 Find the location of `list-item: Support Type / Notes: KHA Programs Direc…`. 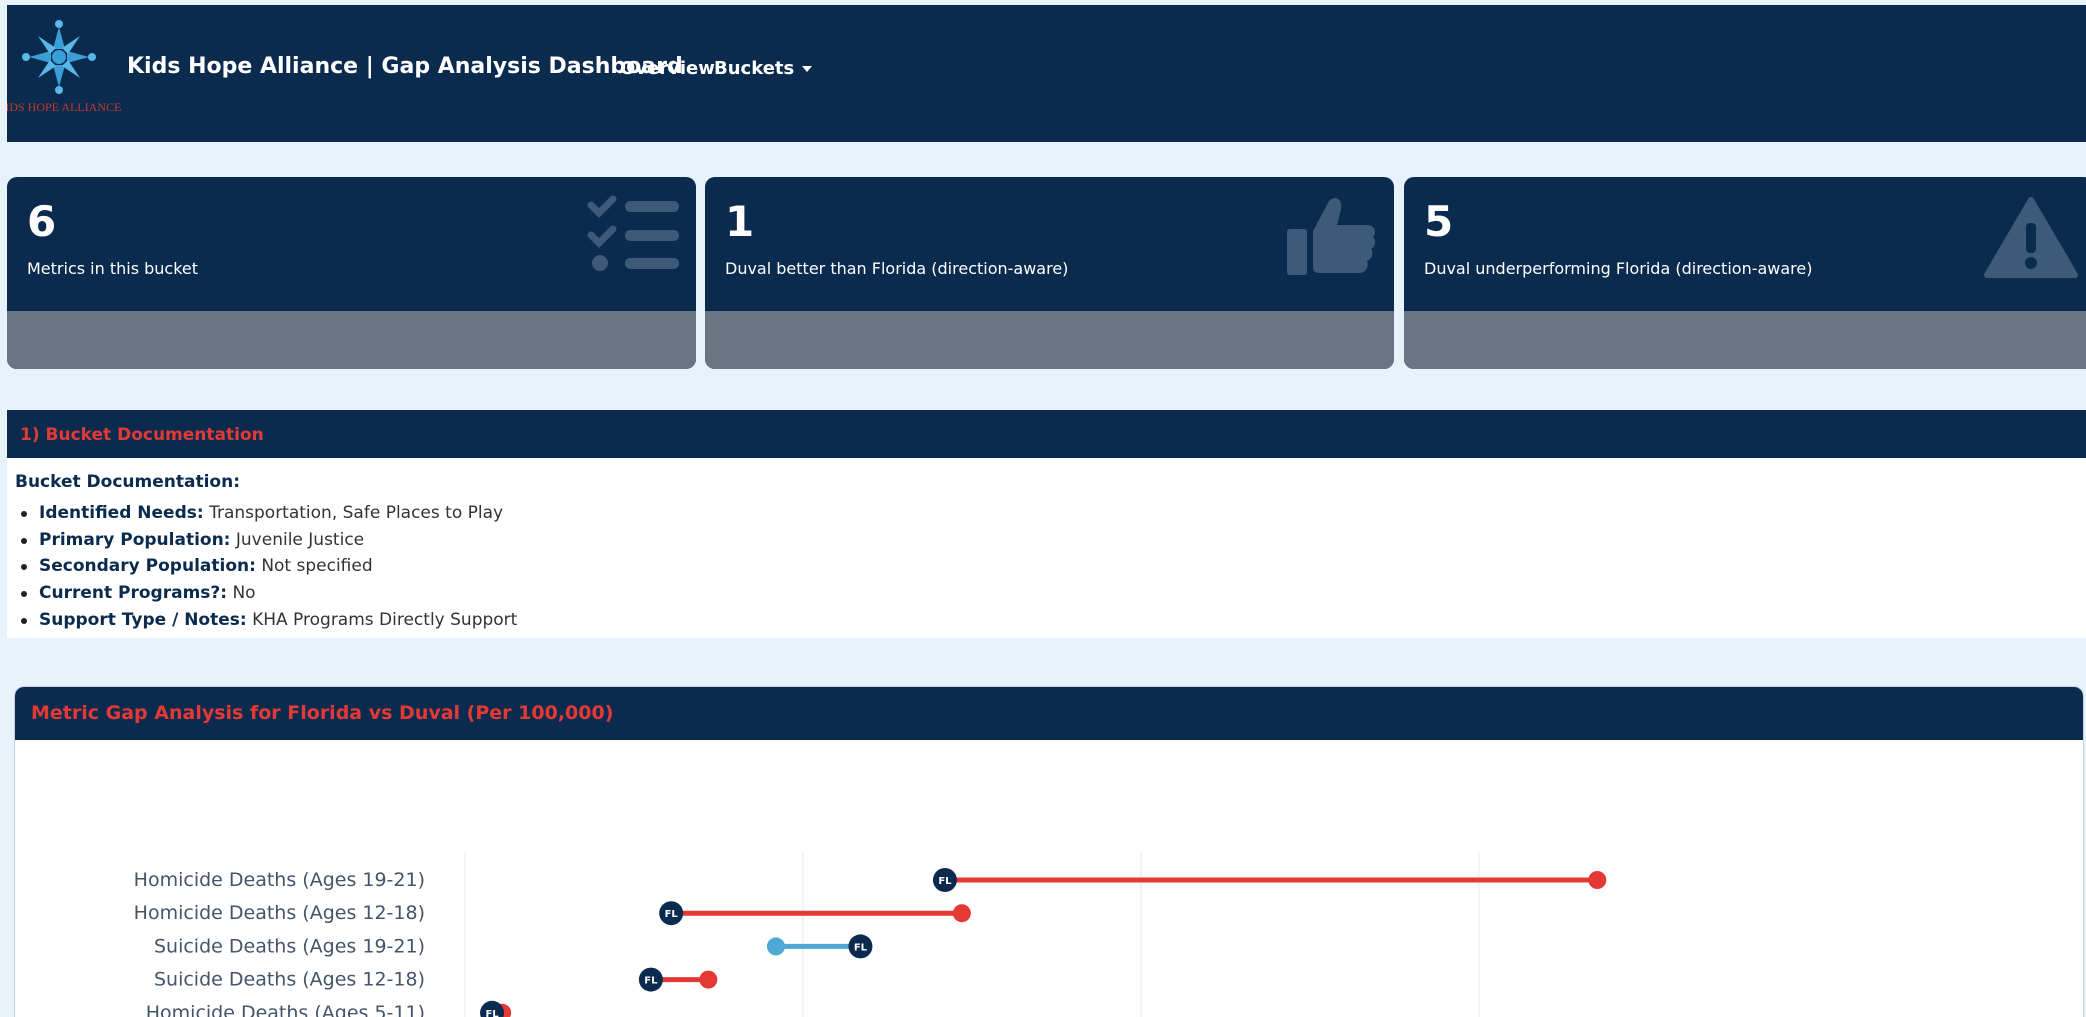

list-item: Support Type / Notes: KHA Programs Direc… is located at coordinates (269, 620).